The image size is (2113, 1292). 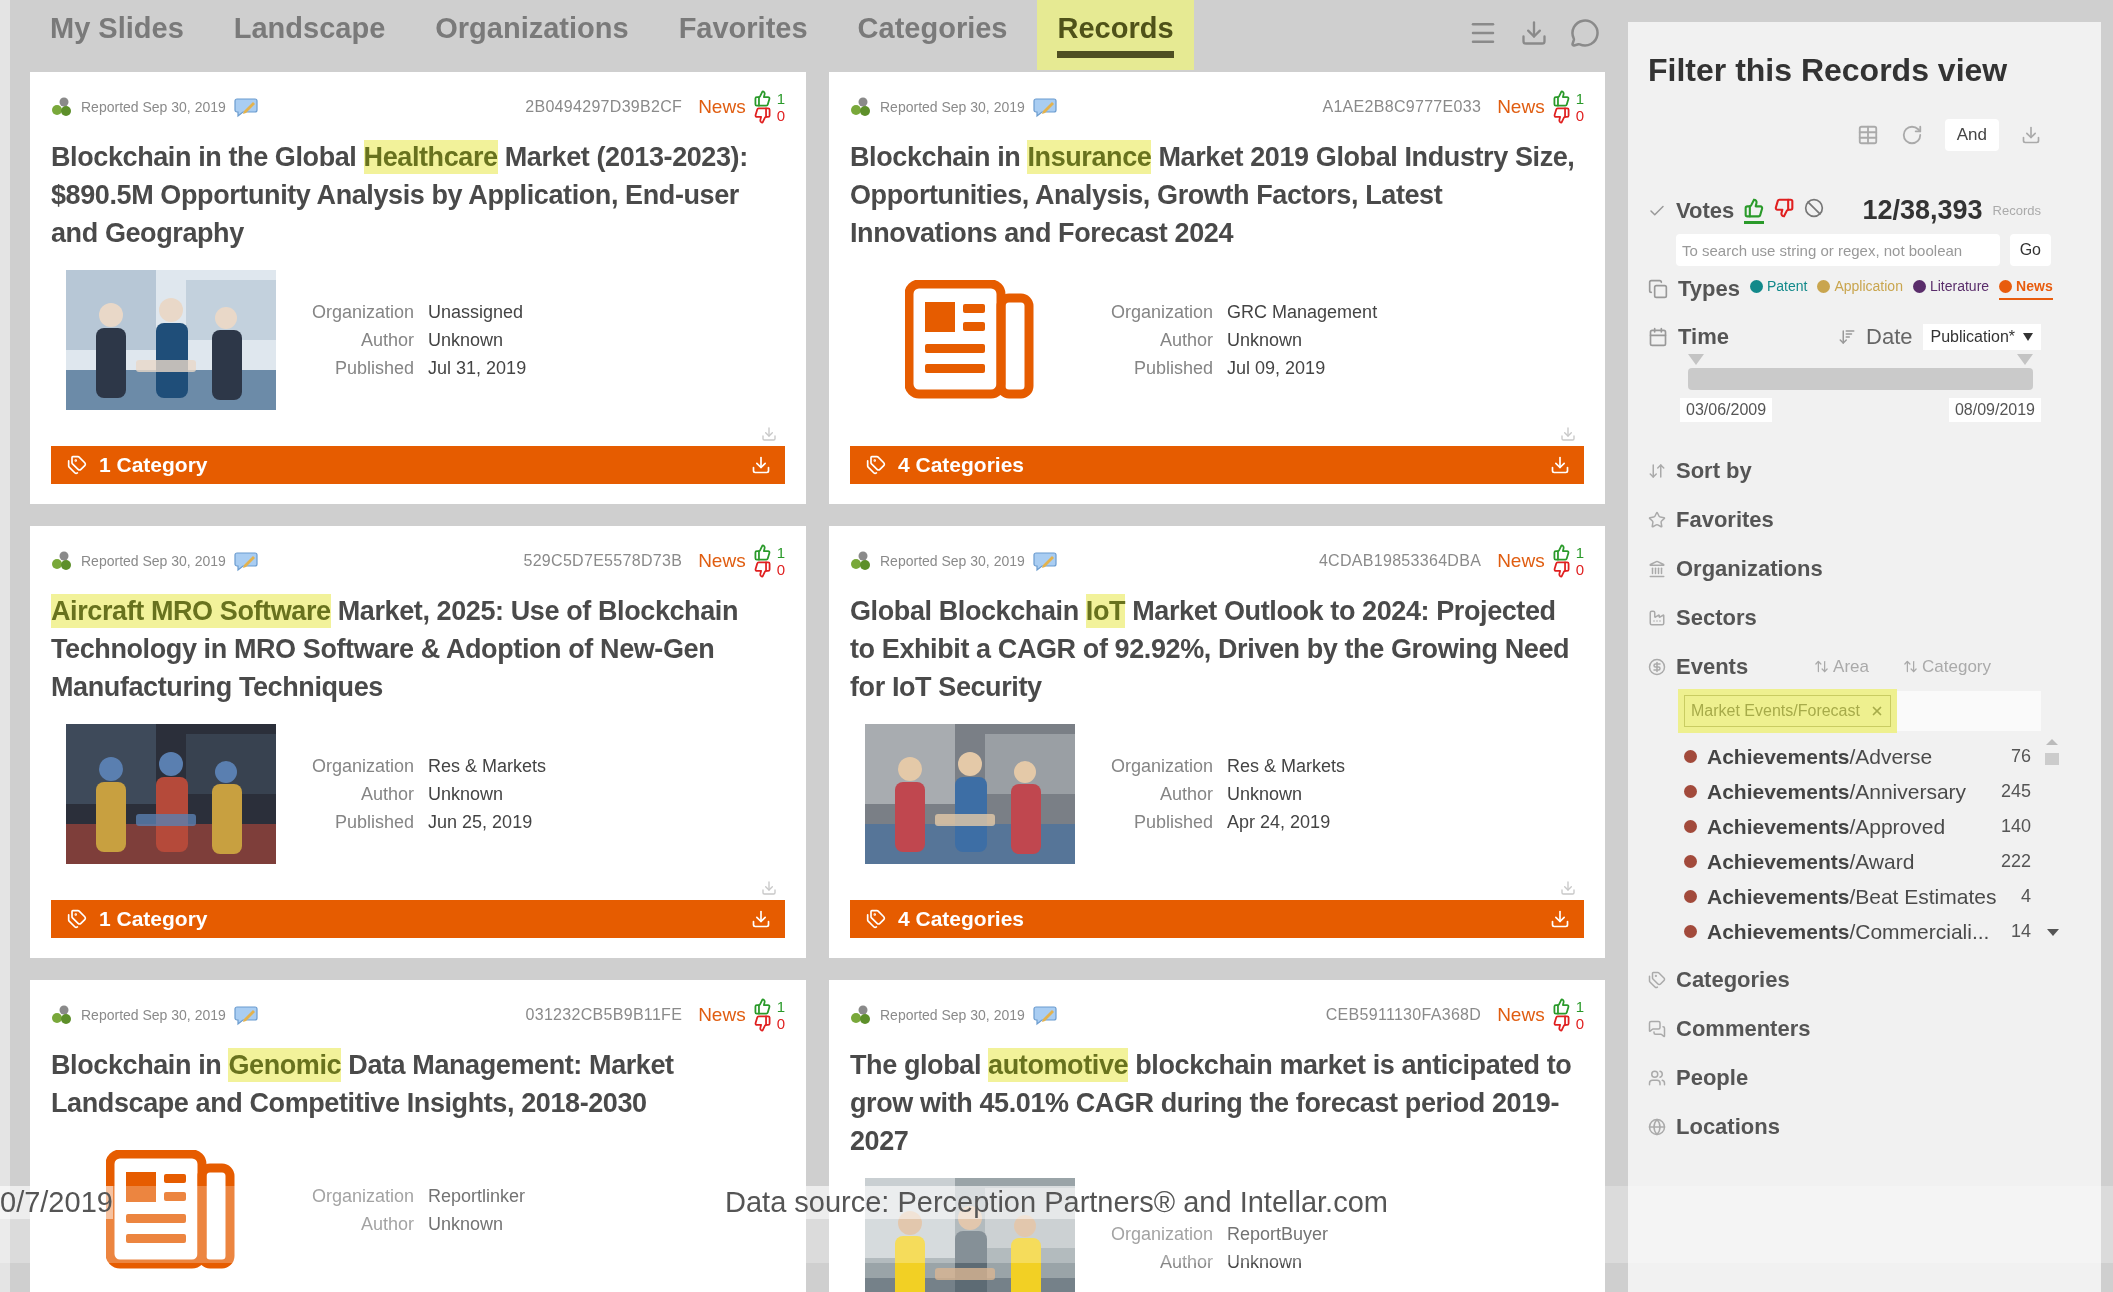 What do you see at coordinates (1712, 666) in the screenshot?
I see `section-label: Events` at bounding box center [1712, 666].